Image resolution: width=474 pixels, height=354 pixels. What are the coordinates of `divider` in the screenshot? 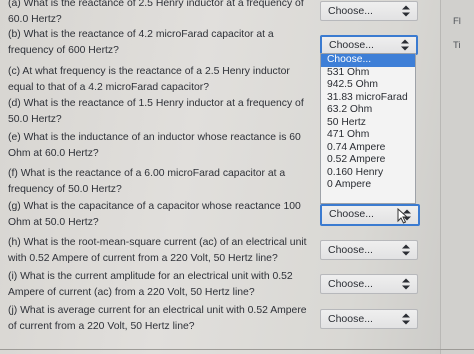 It's located at (237, 349).